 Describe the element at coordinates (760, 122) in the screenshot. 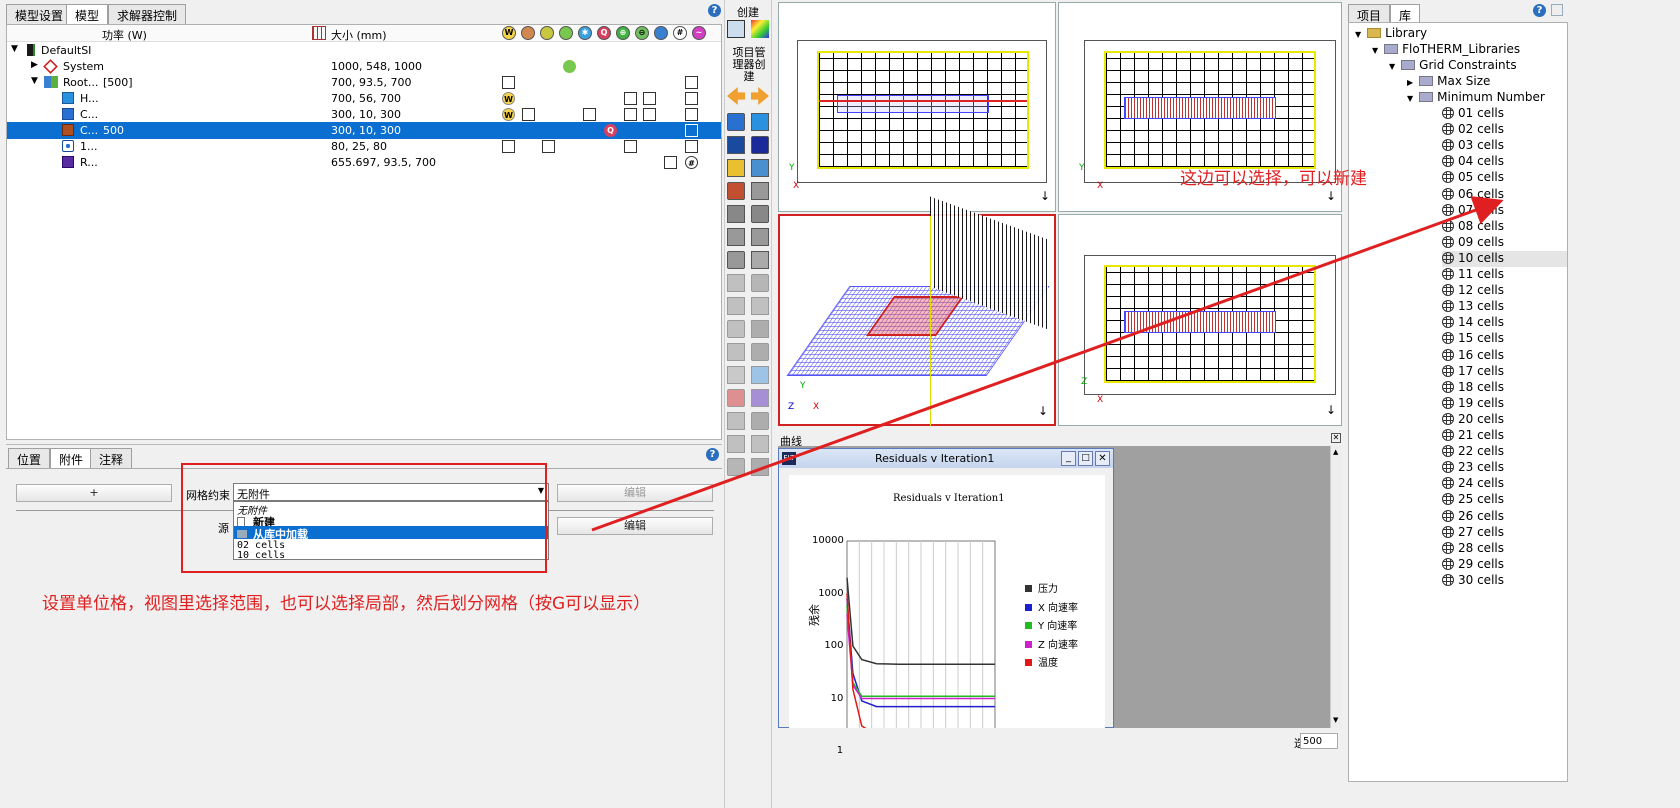

I see `prism-icon` at that location.